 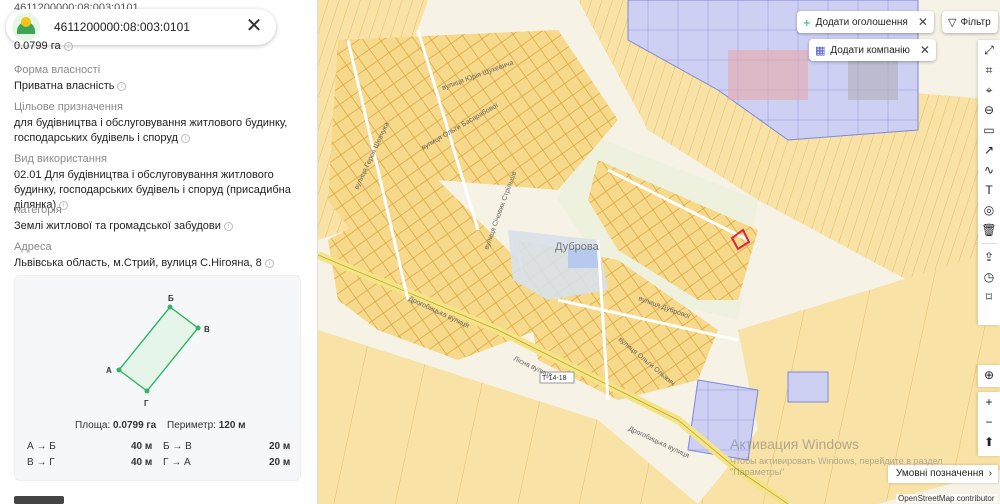 I want to click on perimeter-metric: Периметр: 120 м, so click(x=206, y=425).